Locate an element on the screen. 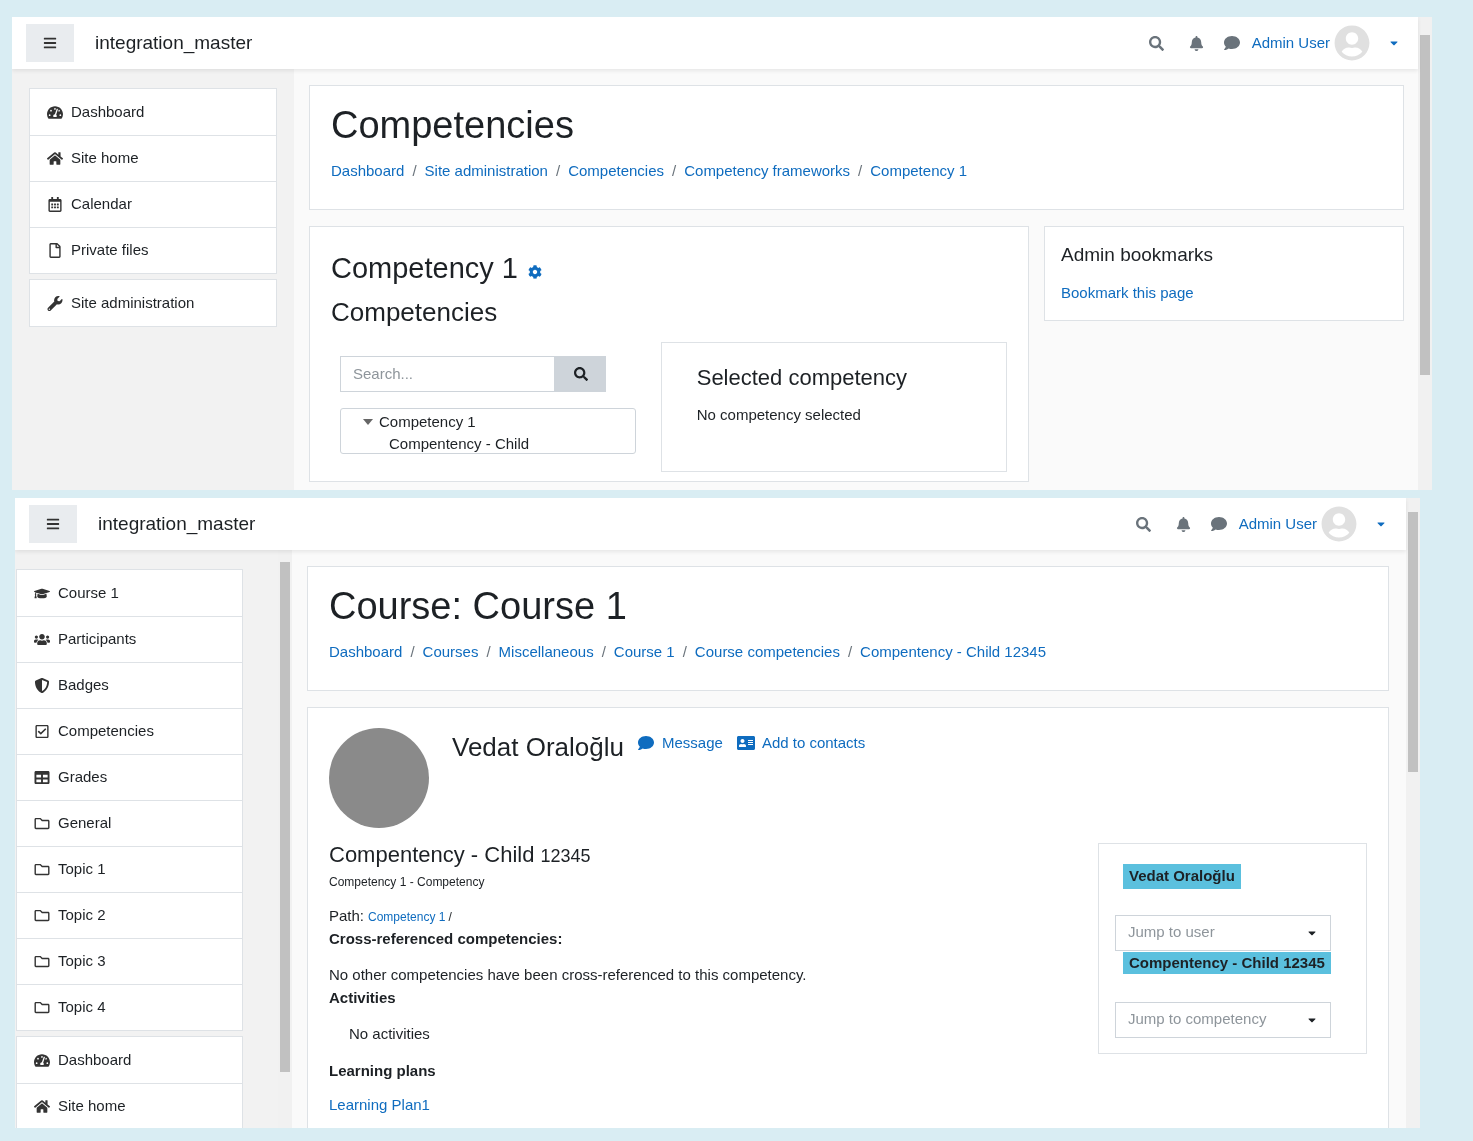 The width and height of the screenshot is (1473, 1141). search-button is located at coordinates (580, 373).